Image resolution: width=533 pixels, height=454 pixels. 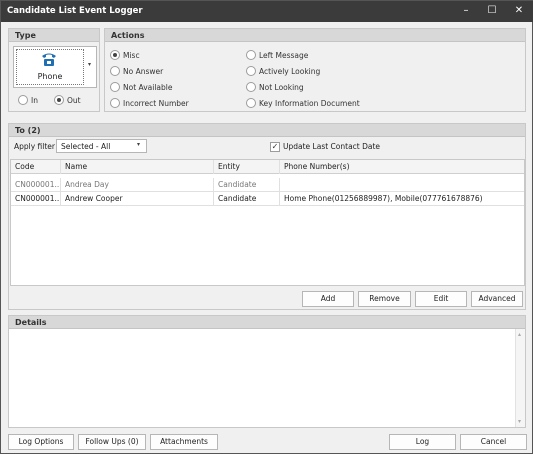 I want to click on direction-in-label: In, so click(x=34, y=100).